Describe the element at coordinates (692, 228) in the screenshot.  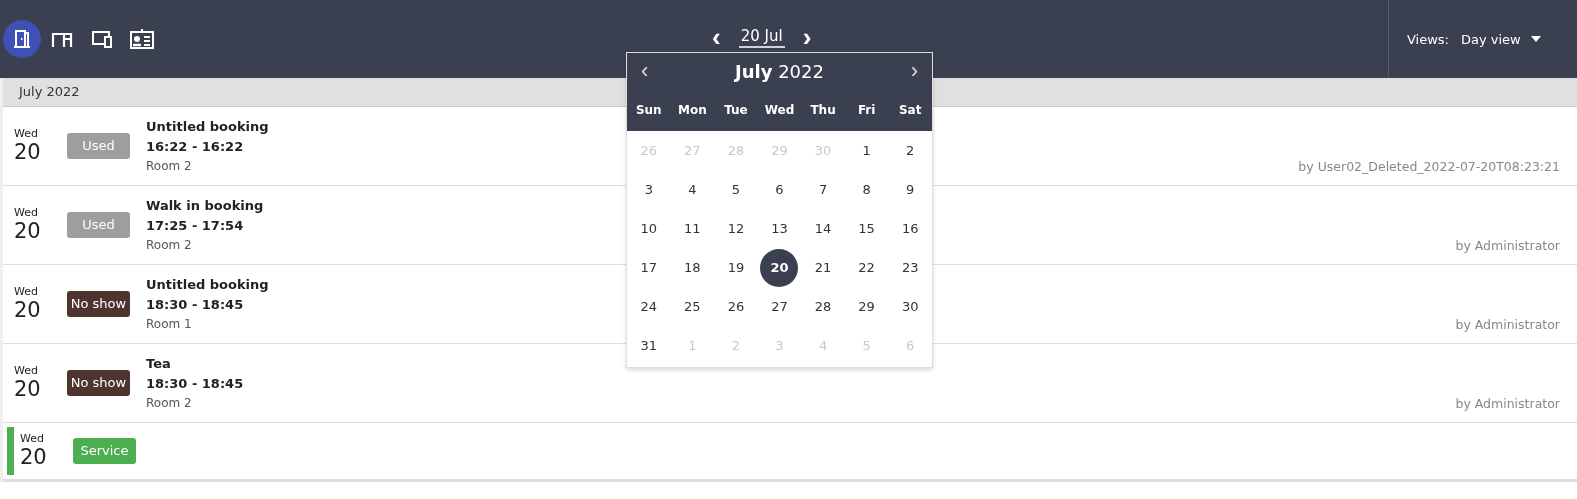
I see `calendar-day: 11` at that location.